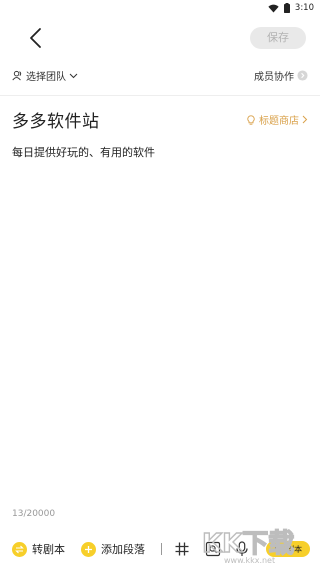 This screenshot has height=568, width=320. I want to click on convert-to-script-label: 转剧本, so click(48, 549).